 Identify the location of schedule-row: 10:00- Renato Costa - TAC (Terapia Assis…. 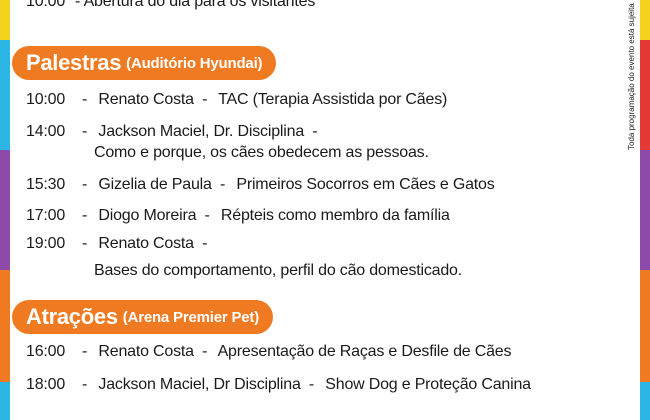
(237, 99).